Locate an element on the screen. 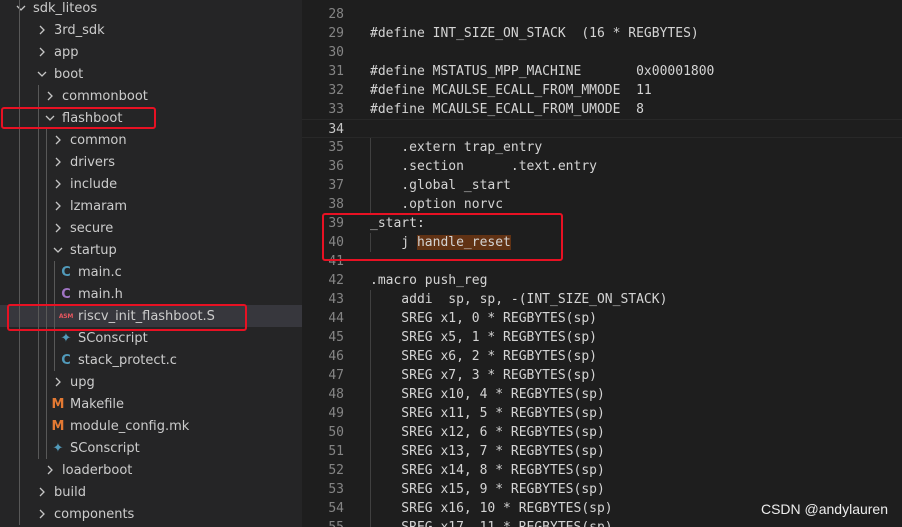 The width and height of the screenshot is (902, 527). makefile-icon: M is located at coordinates (58, 404).